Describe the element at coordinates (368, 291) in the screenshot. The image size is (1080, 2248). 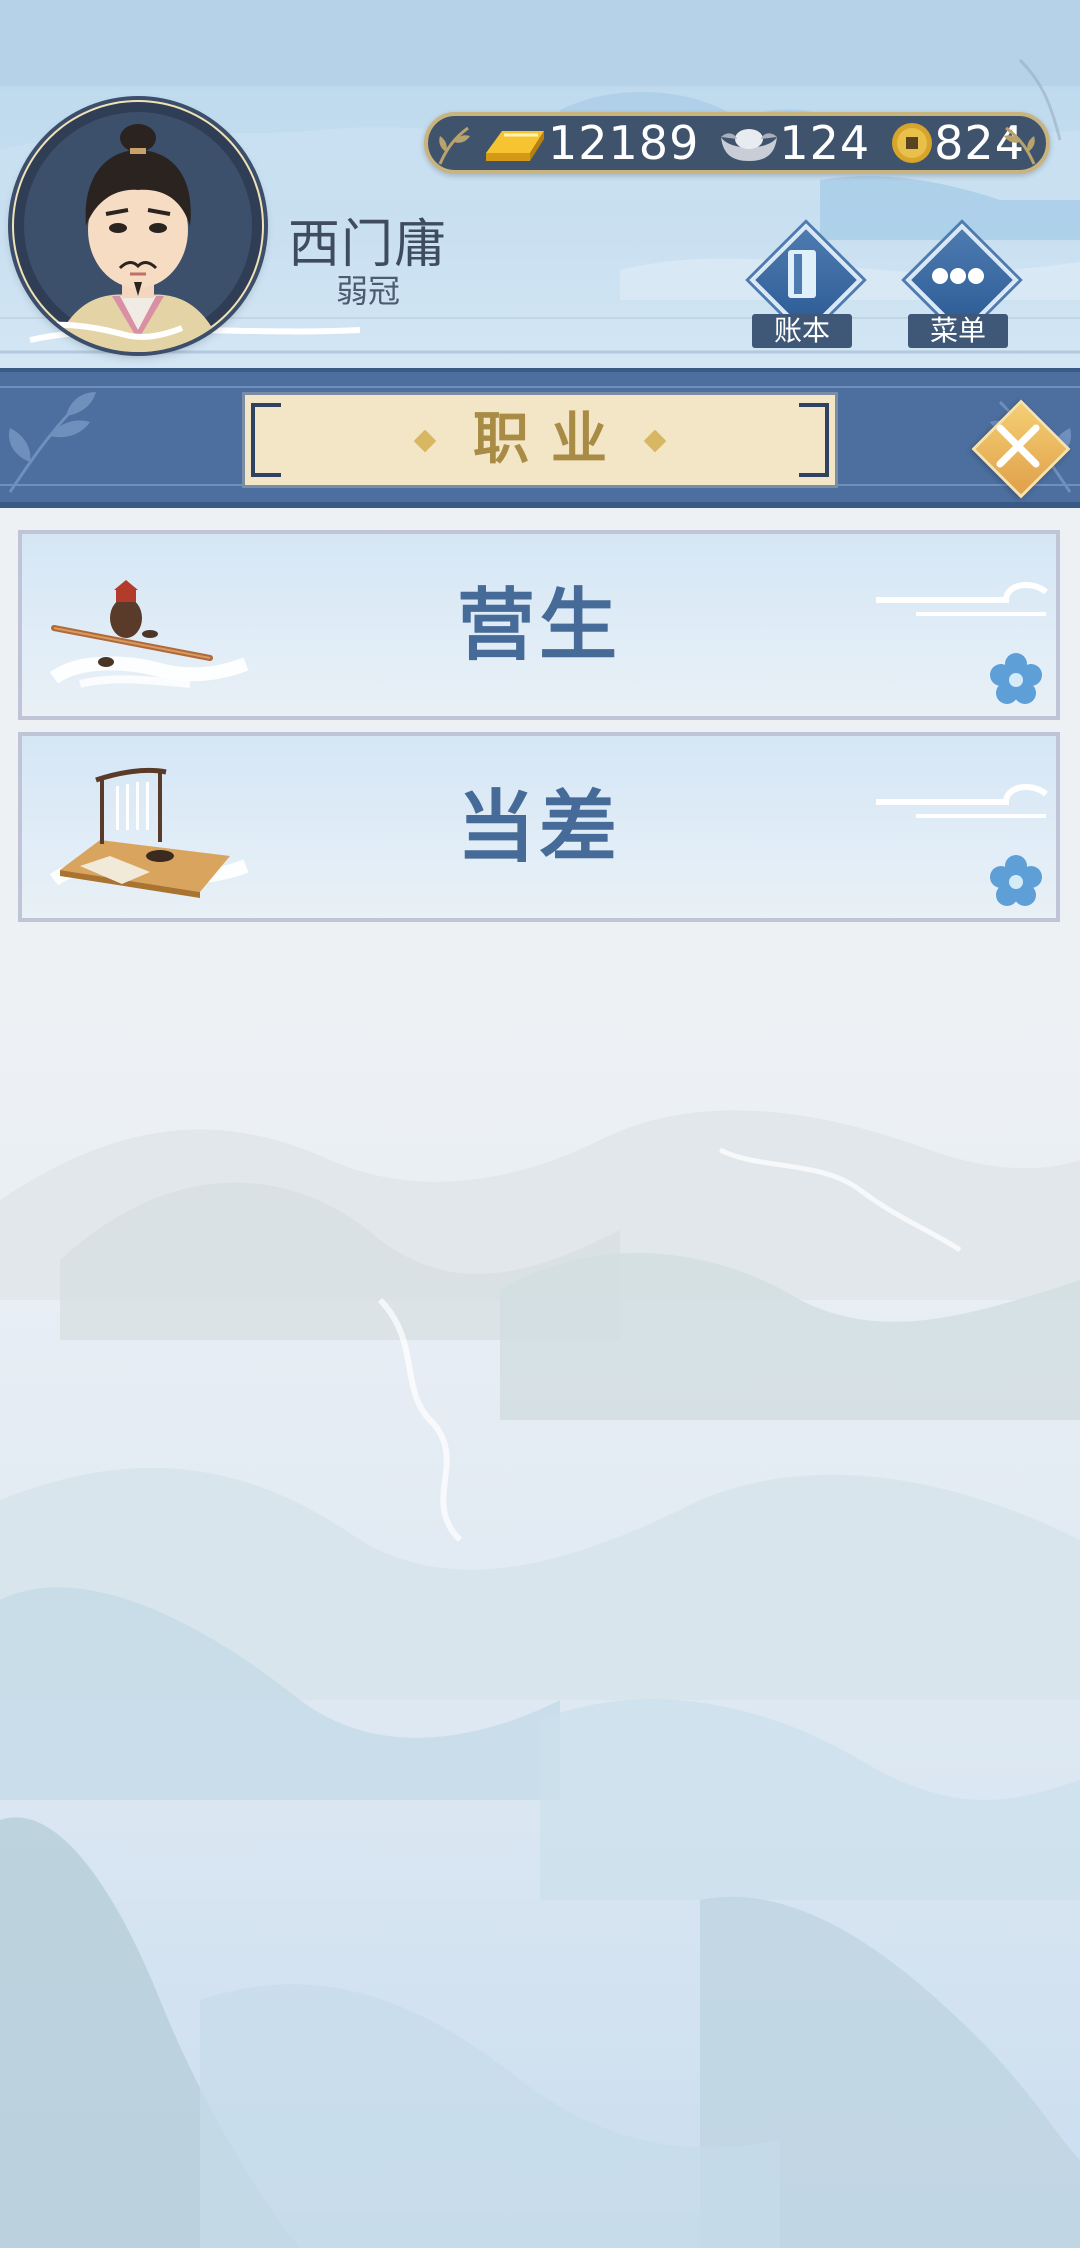
I see `player-rank-title: 弱冠` at that location.